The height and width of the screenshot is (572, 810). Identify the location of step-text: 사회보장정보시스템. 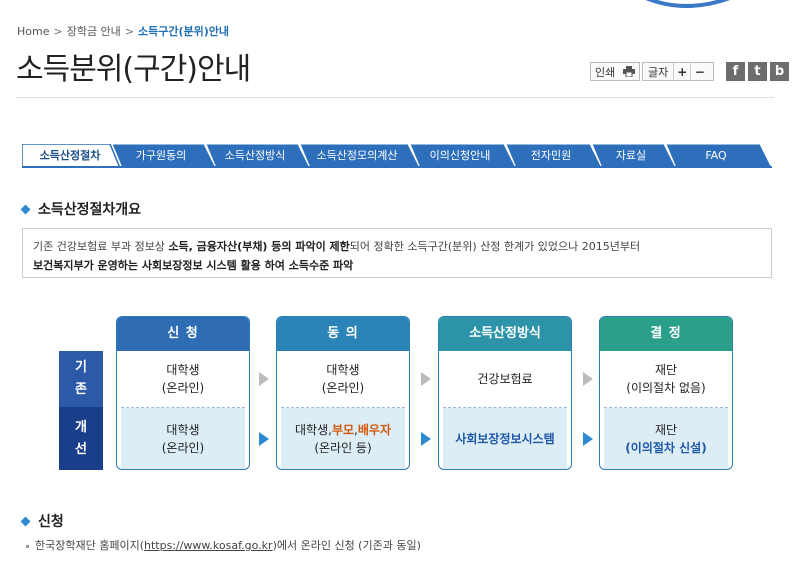
(505, 439).